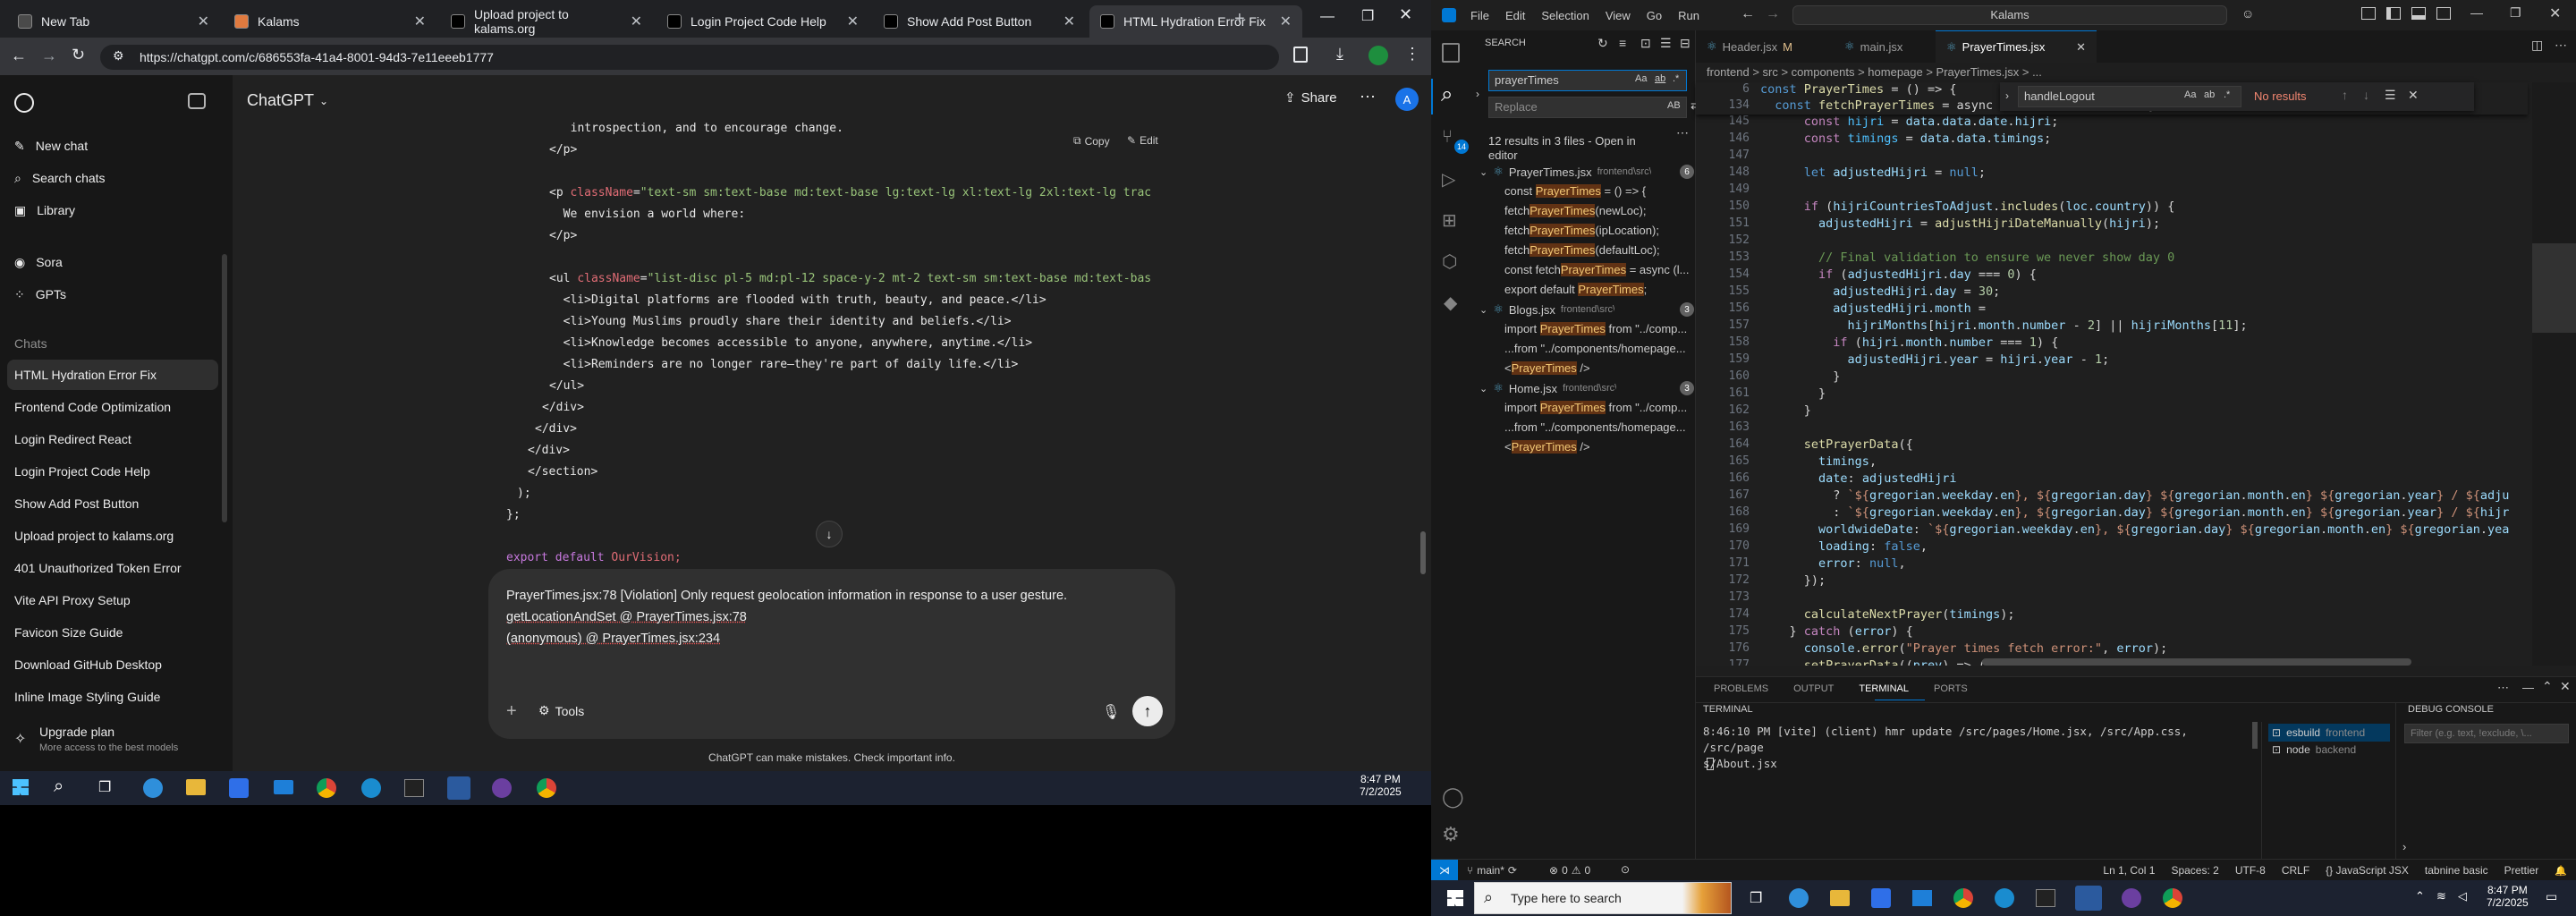 The image size is (2576, 916). Describe the element at coordinates (2420, 896) in the screenshot. I see `tray-chevron-icon: ⌃` at that location.